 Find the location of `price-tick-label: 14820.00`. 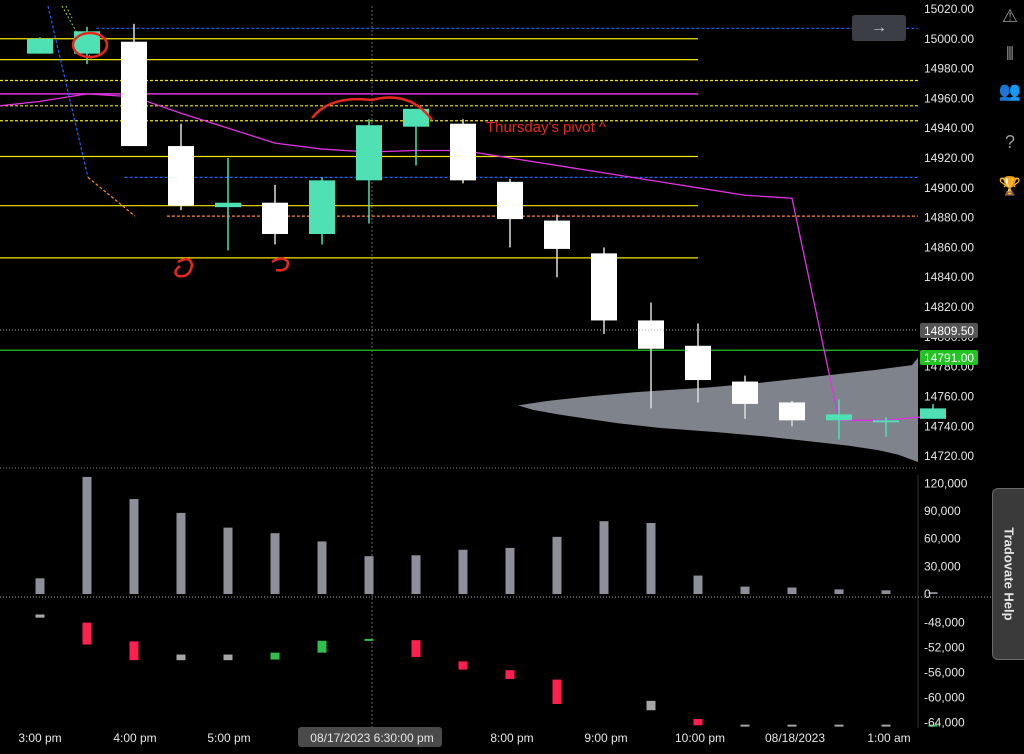

price-tick-label: 14820.00 is located at coordinates (949, 307).